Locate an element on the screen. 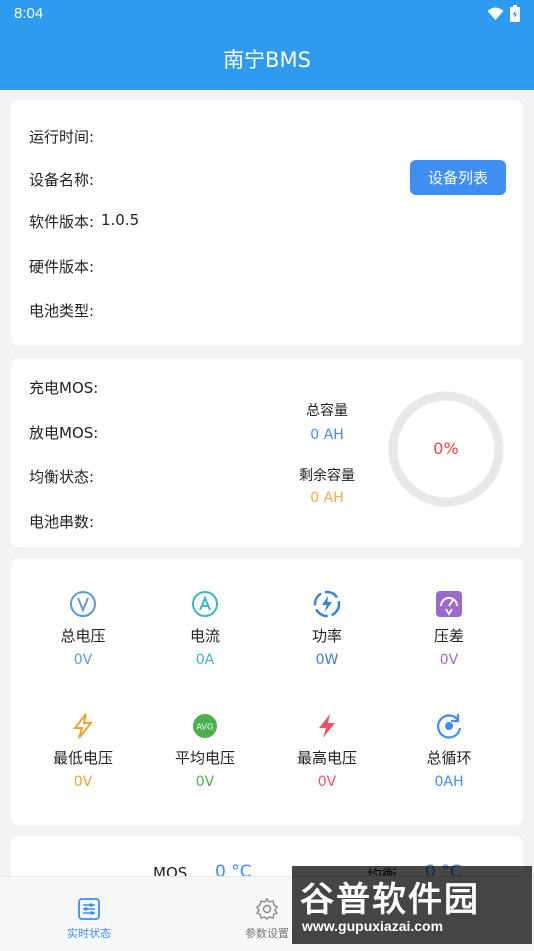  metric-label: 总循环 is located at coordinates (449, 758).